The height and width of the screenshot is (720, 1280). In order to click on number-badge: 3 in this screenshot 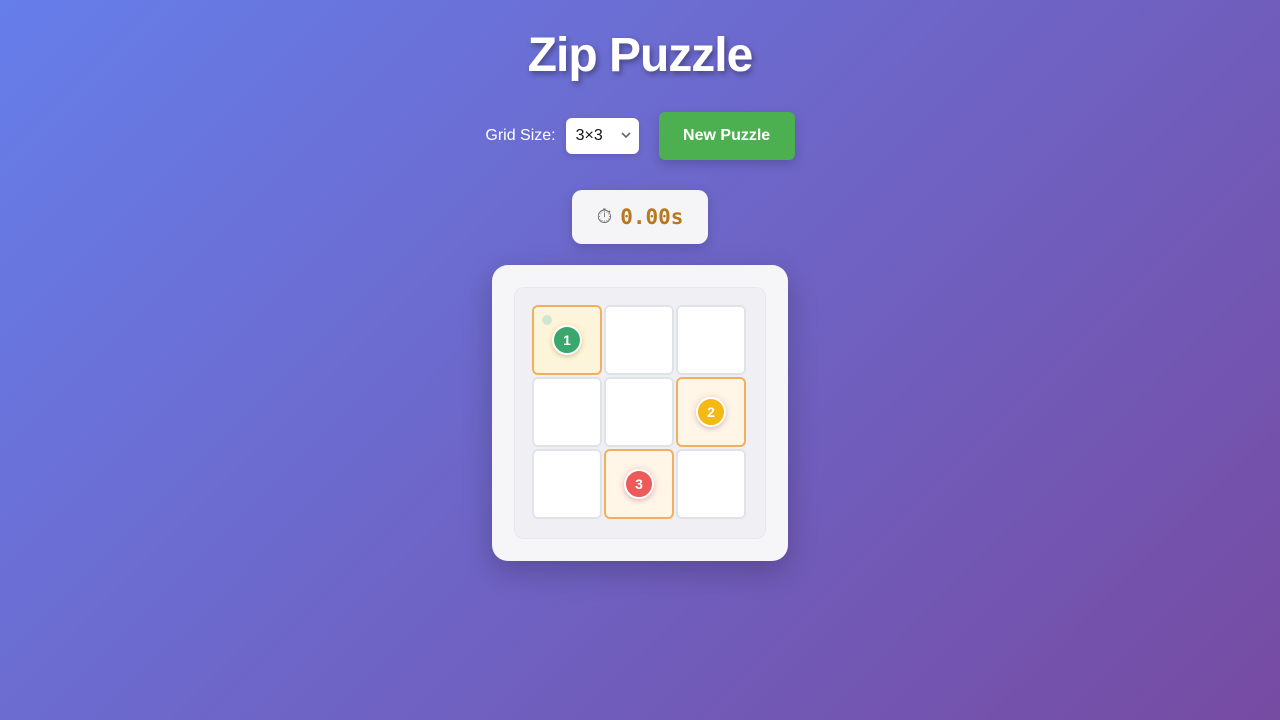, I will do `click(639, 484)`.